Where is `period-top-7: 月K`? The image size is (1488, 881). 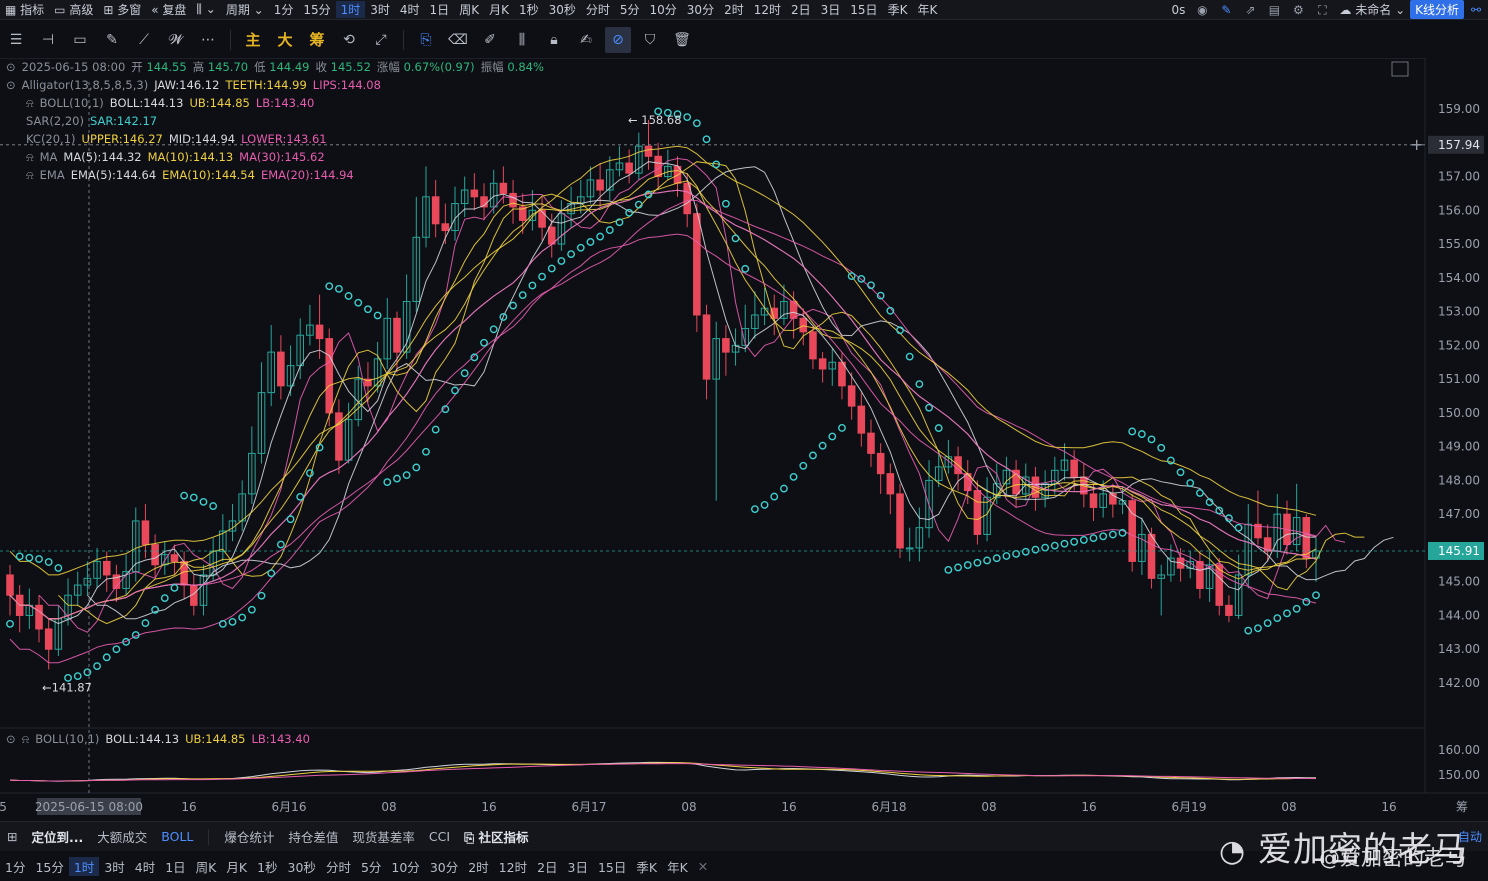
period-top-7: 月K is located at coordinates (499, 9).